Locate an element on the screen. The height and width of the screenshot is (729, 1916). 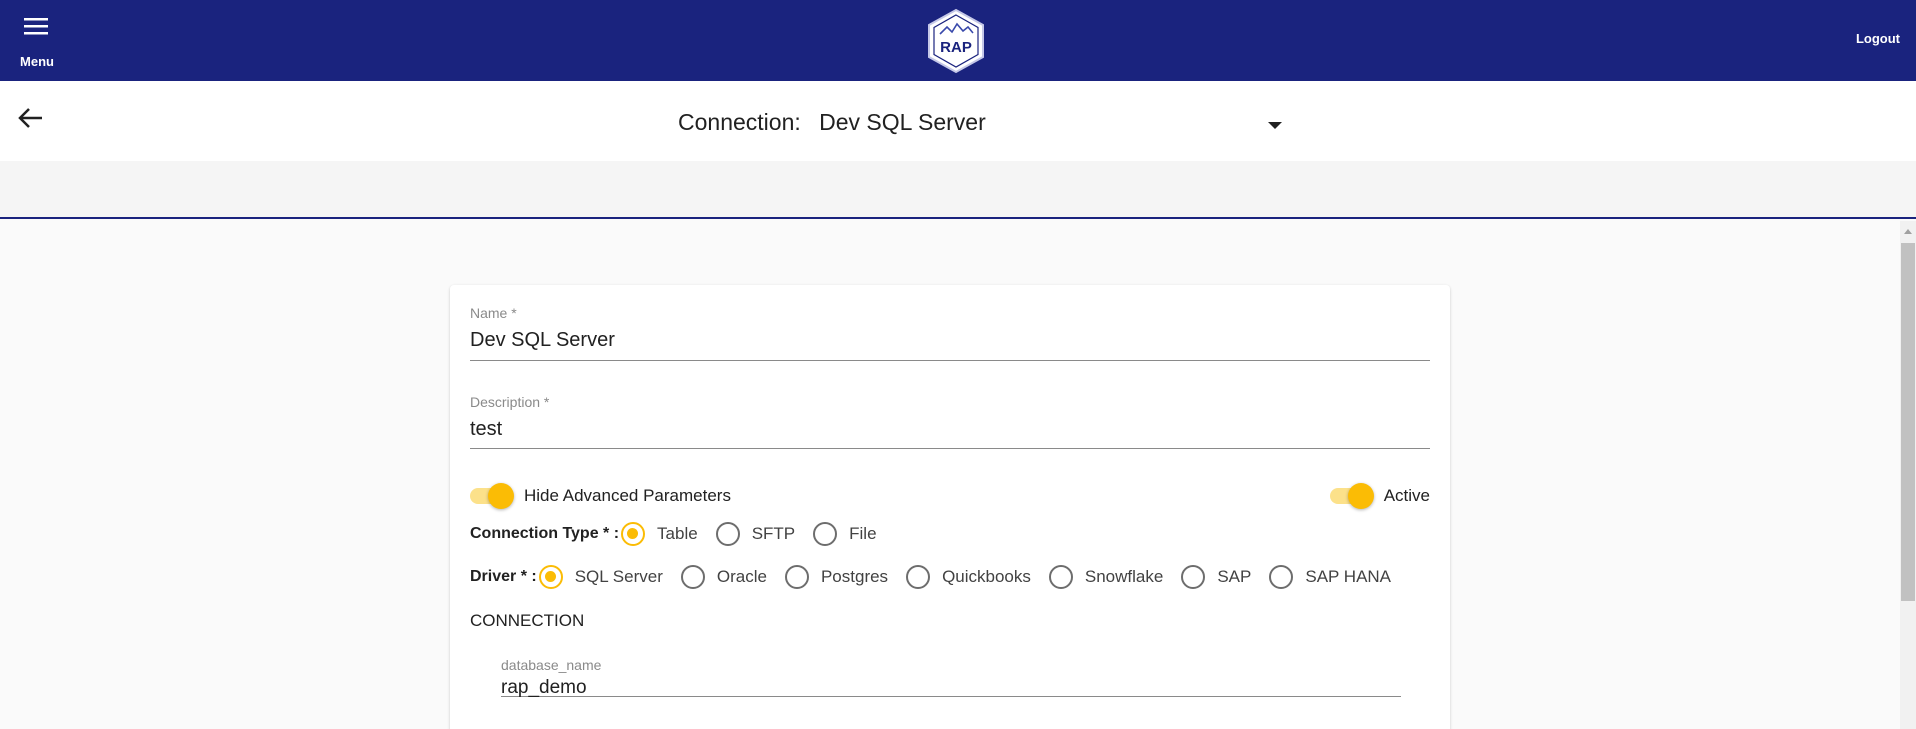
radio-postgres-circle is located at coordinates (796, 577).